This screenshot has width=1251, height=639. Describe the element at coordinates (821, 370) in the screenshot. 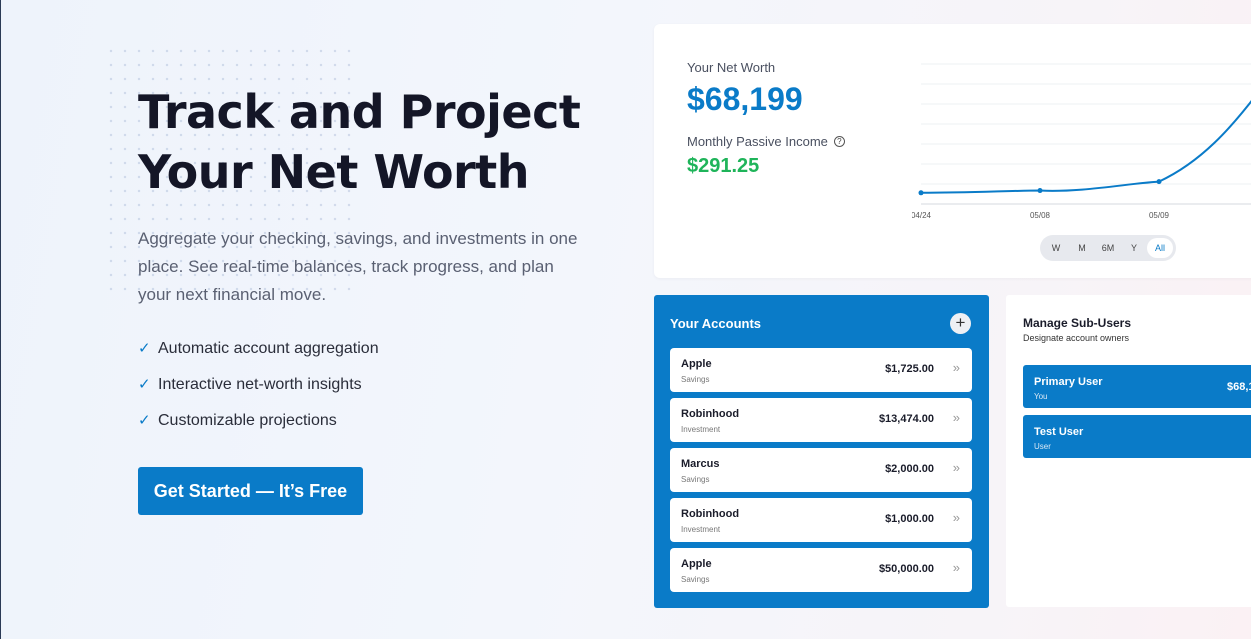

I see `account-row: Apple Savings $1,725.00 »` at that location.